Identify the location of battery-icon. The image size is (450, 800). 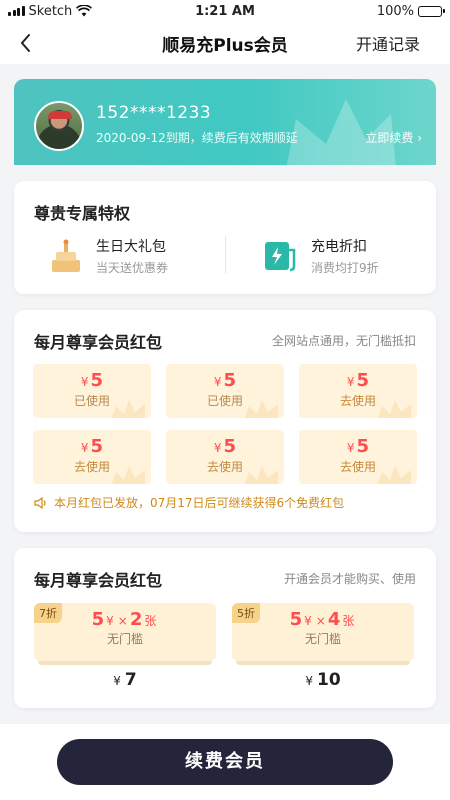
(431, 11).